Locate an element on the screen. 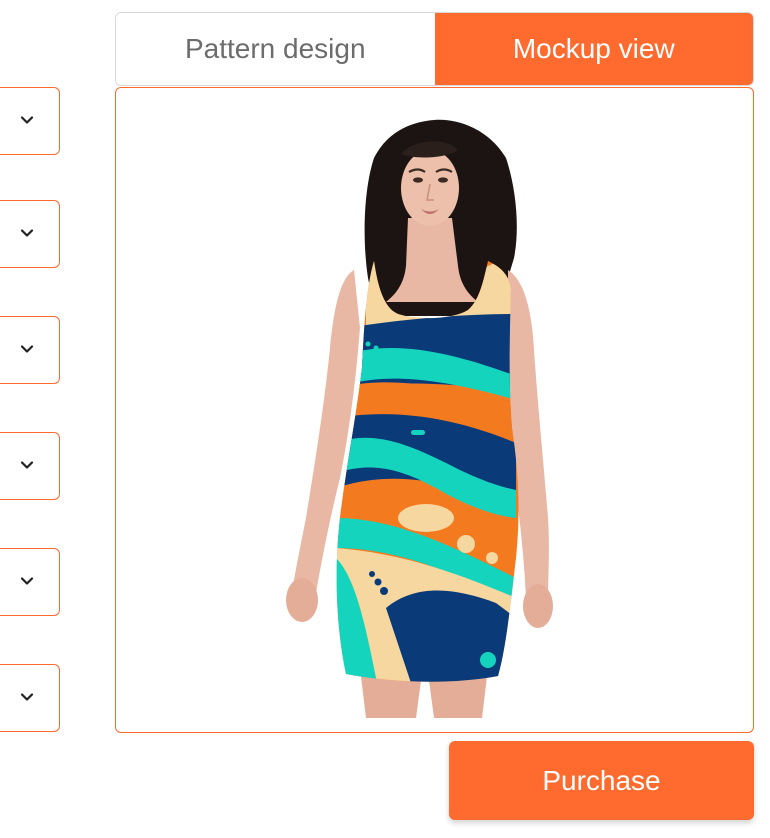  tab-mockup-view: Mockup view is located at coordinates (593, 49).